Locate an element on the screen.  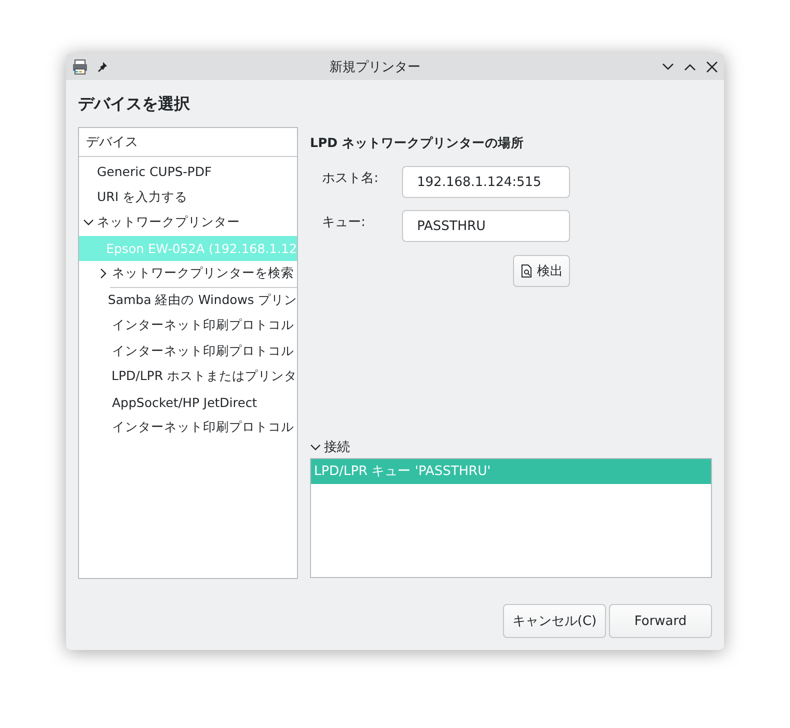
field-label: キュー: is located at coordinates (344, 222).